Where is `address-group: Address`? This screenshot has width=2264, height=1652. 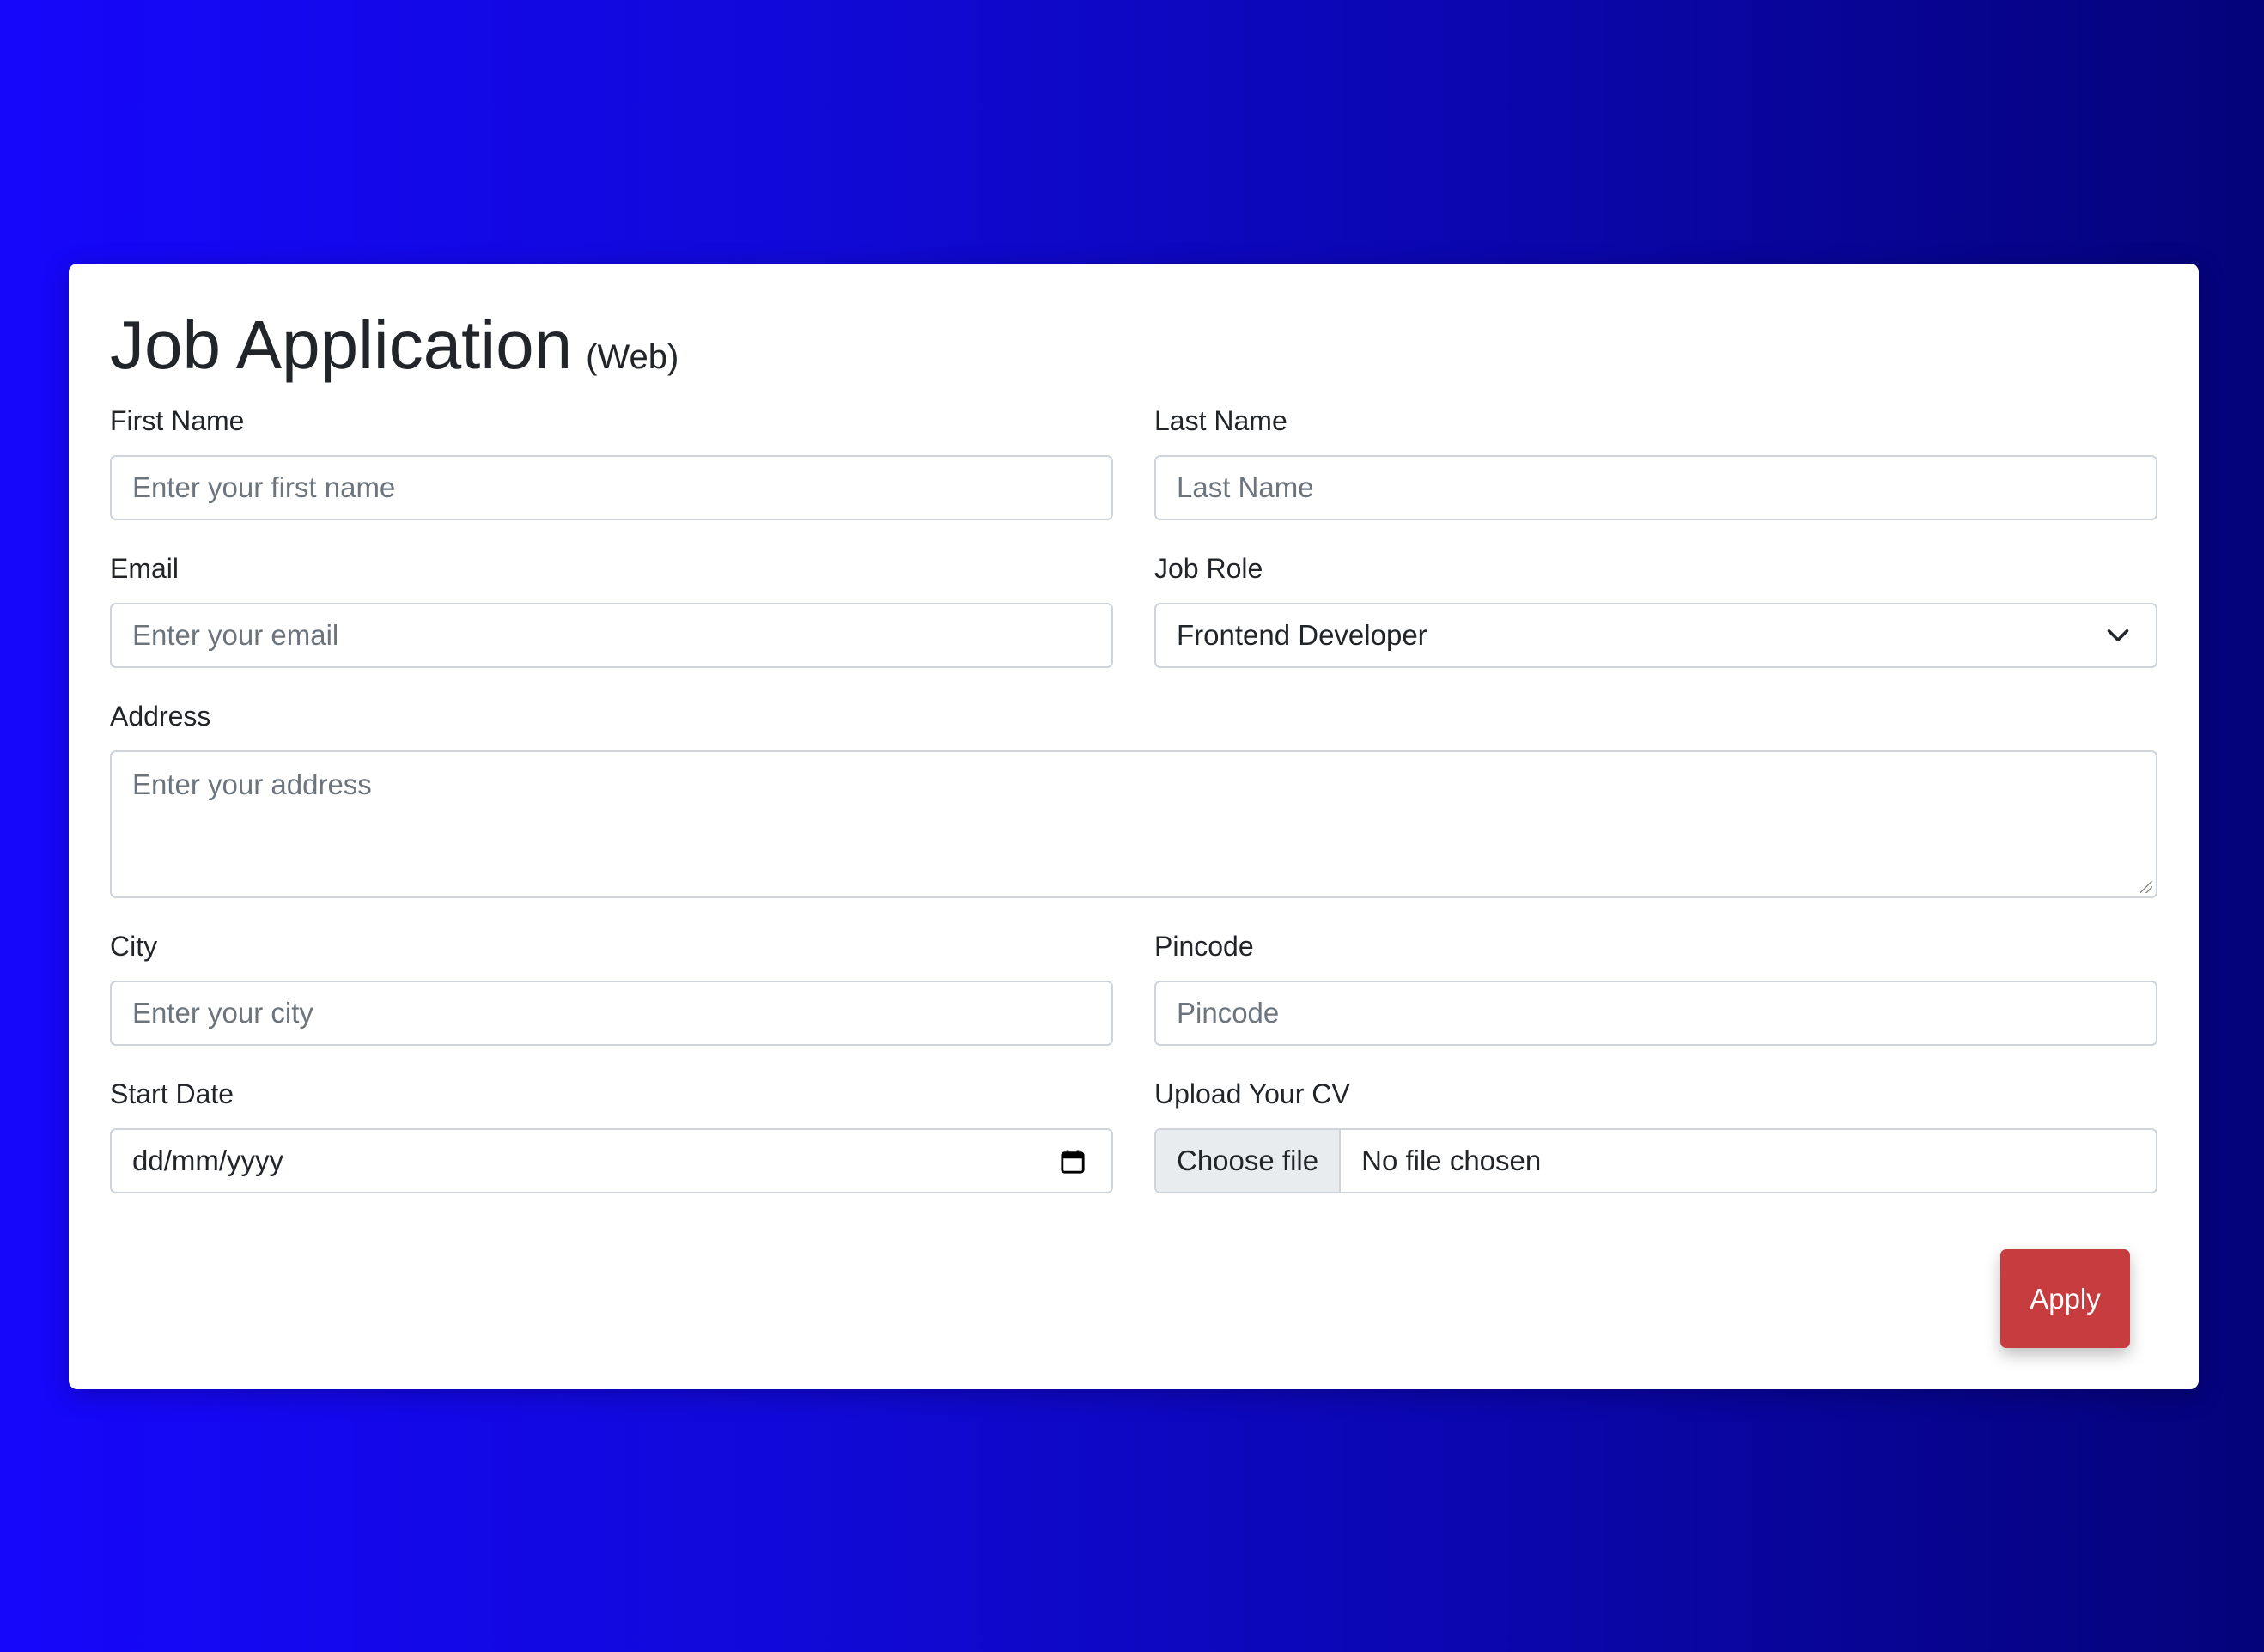 address-group: Address is located at coordinates (160, 716).